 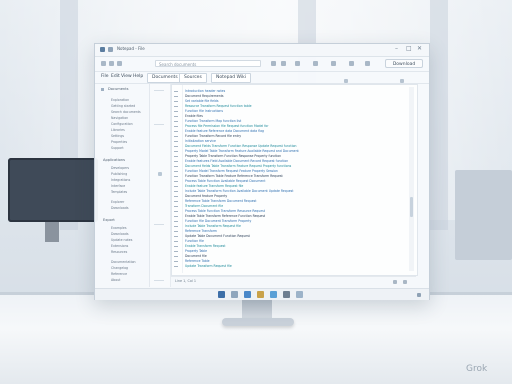 What do you see at coordinates (121, 240) in the screenshot?
I see `sidebar-item: Update notes` at bounding box center [121, 240].